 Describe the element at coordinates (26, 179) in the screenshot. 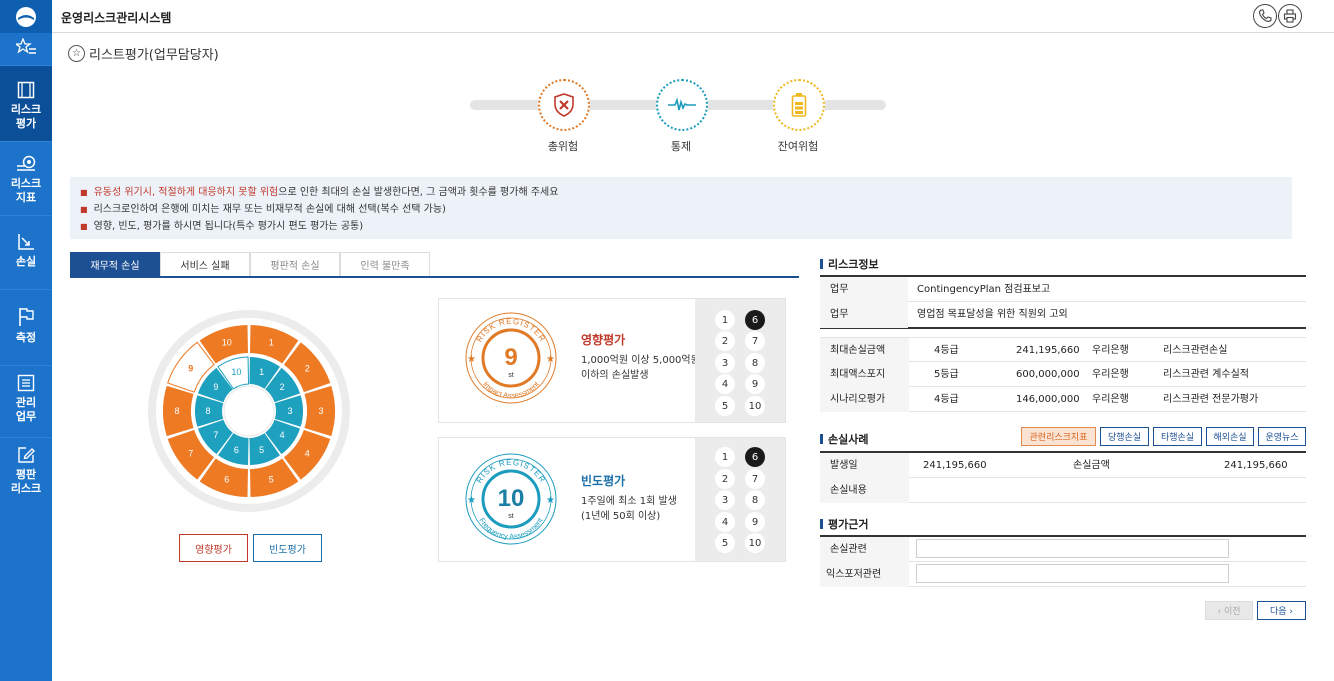

I see `sidebar-item-risk-indicator: 리스크 지표` at that location.